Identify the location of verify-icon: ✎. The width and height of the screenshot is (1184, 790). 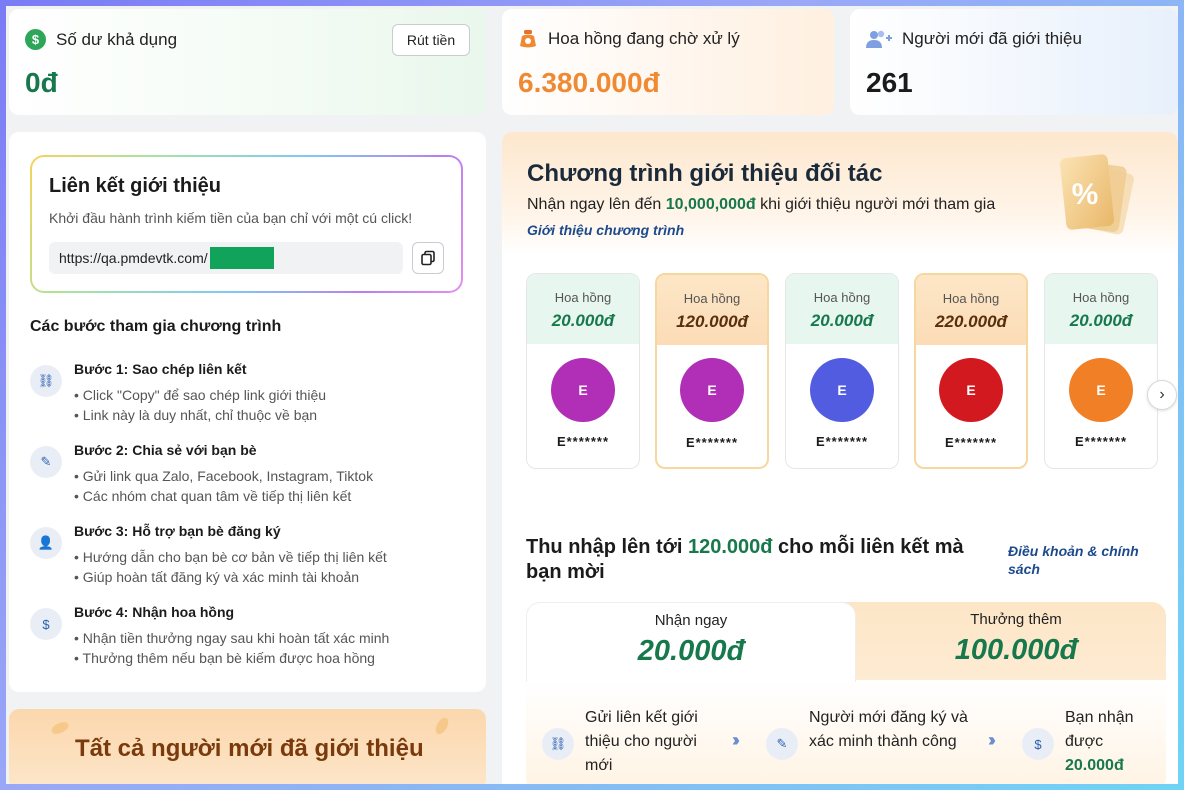
(782, 744).